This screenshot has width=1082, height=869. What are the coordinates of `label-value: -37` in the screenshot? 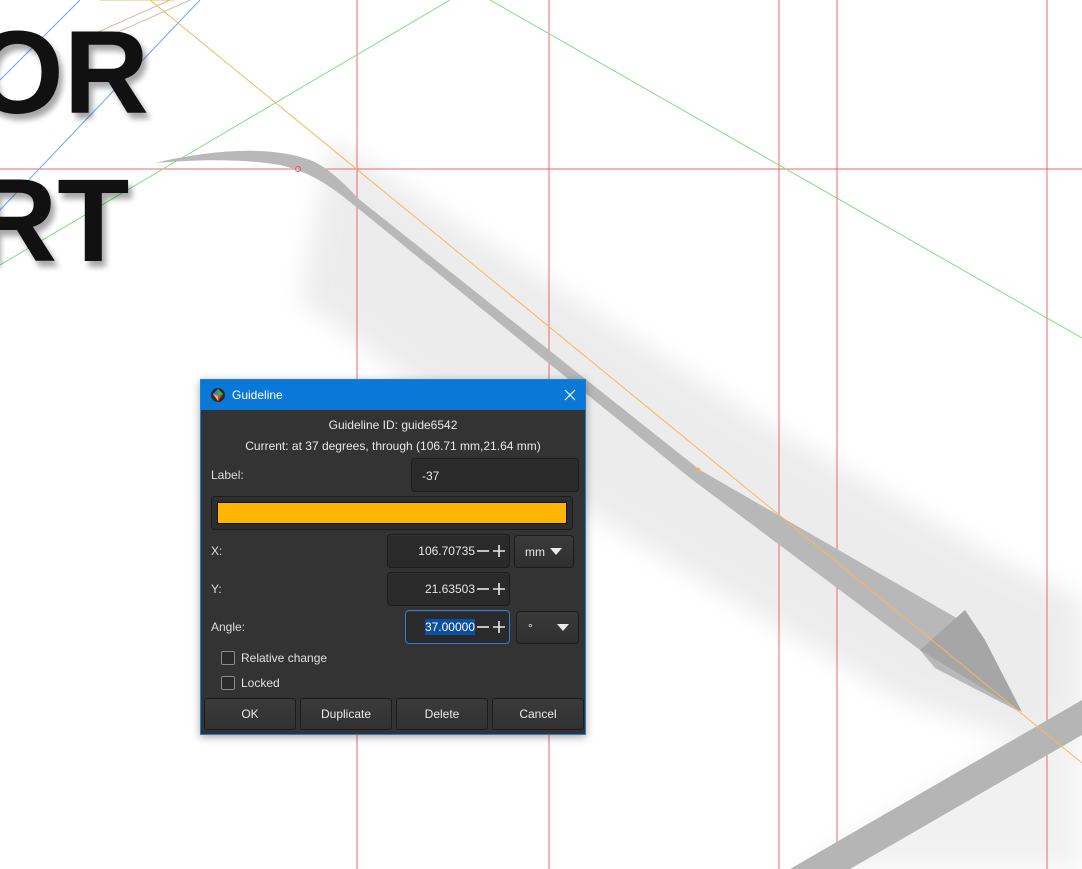 It's located at (431, 476).